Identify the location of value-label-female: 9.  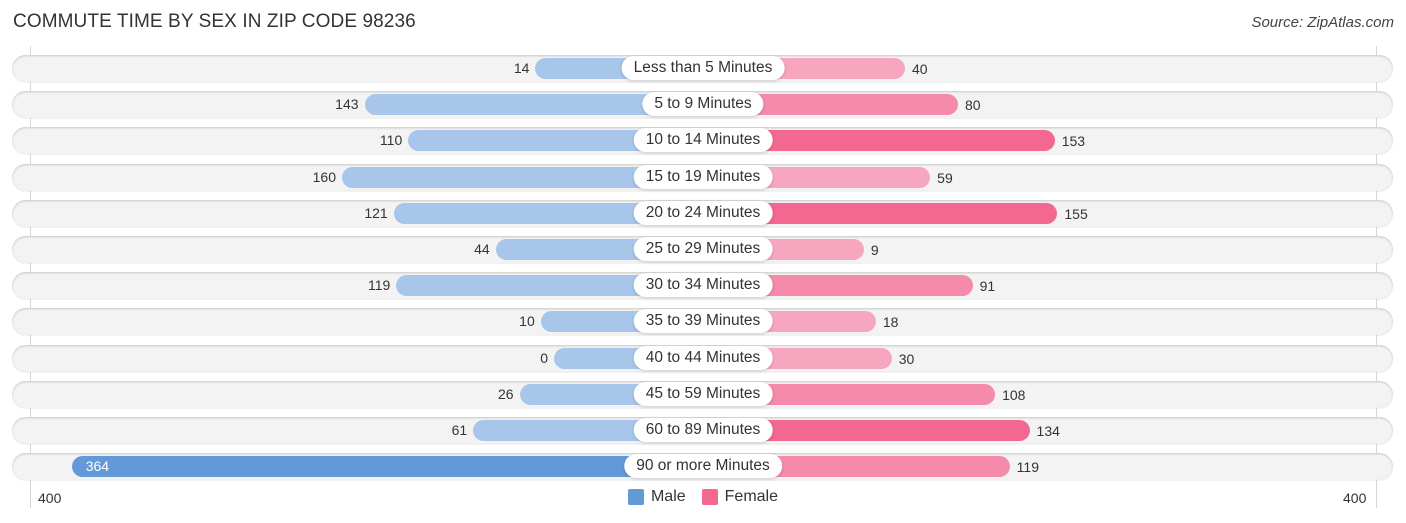
(874, 250).